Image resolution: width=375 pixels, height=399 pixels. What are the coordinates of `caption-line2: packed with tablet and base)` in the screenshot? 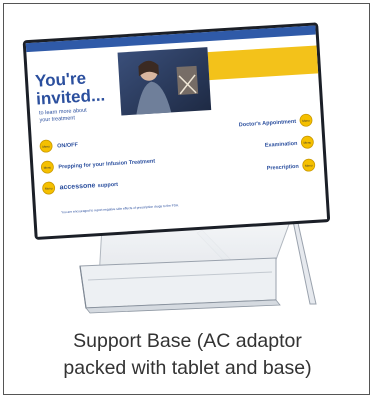 It's located at (187, 368).